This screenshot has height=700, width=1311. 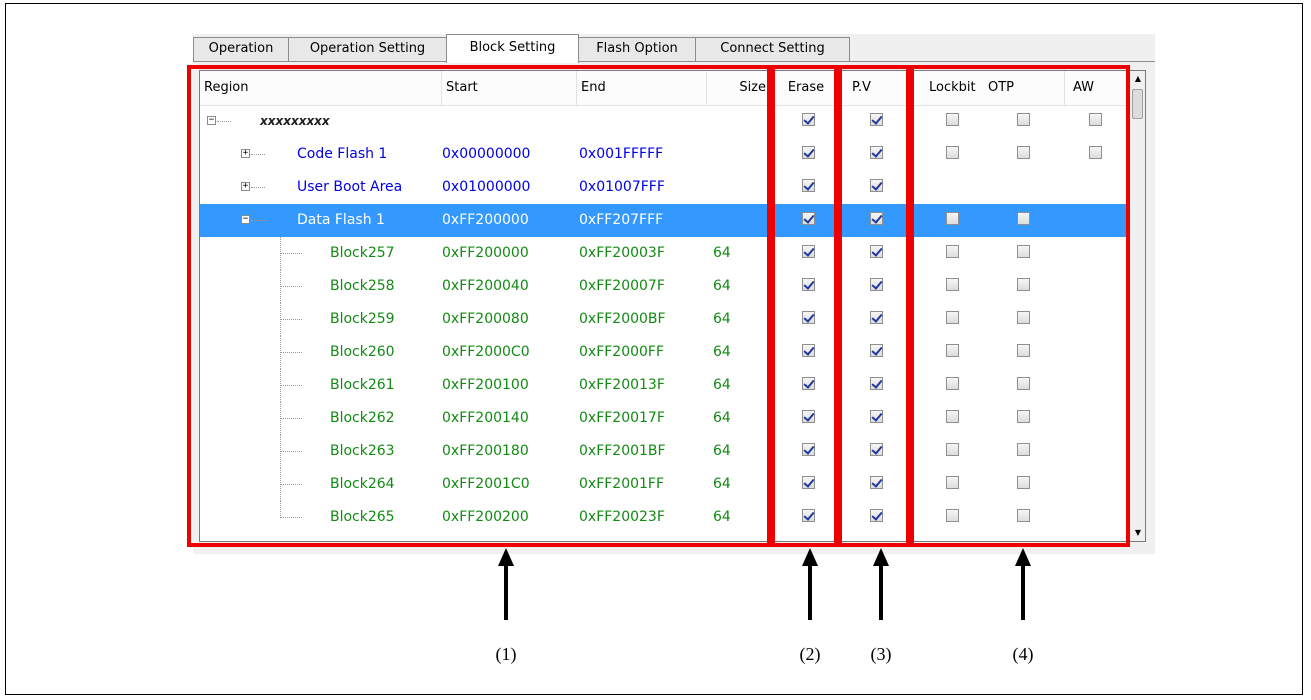 I want to click on column-header-region: Region, so click(x=321, y=88).